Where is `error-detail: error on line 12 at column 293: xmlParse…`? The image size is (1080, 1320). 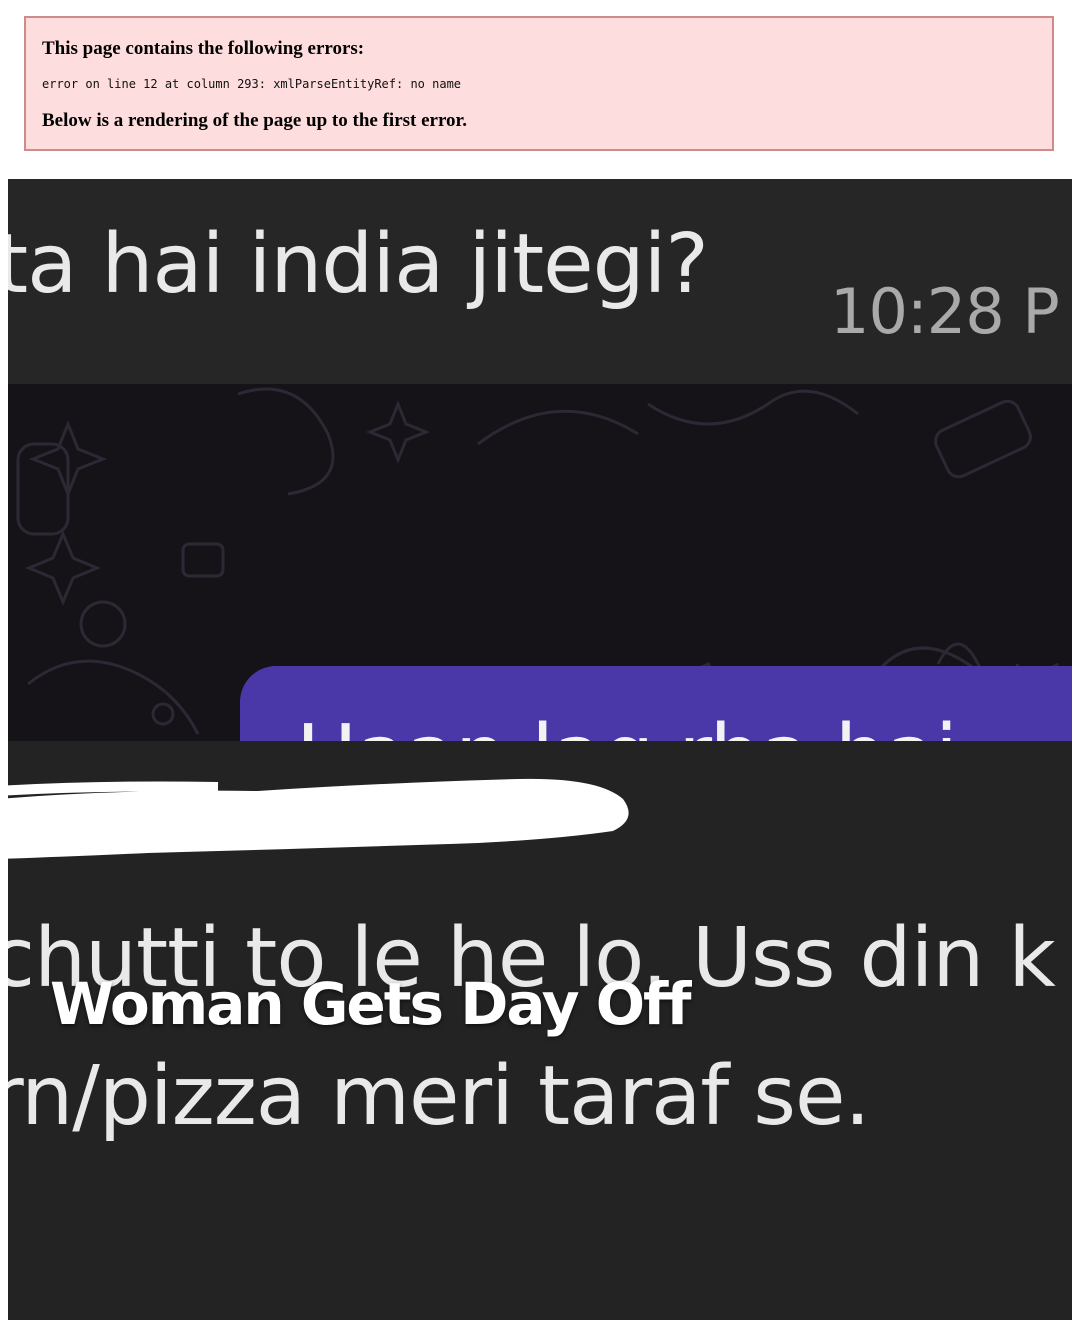 error-detail: error on line 12 at column 293: xmlParse… is located at coordinates (252, 84).